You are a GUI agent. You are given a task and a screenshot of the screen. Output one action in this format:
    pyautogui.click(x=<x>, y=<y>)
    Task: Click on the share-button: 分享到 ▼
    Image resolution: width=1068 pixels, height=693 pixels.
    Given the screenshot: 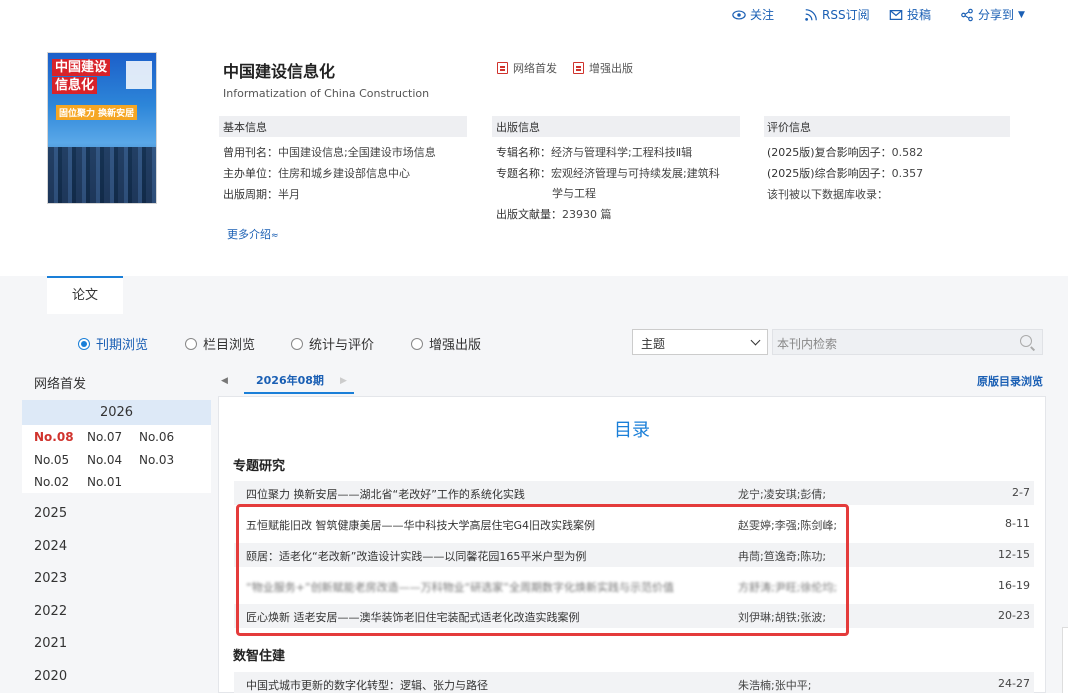 What is the action you would take?
    pyautogui.click(x=992, y=14)
    